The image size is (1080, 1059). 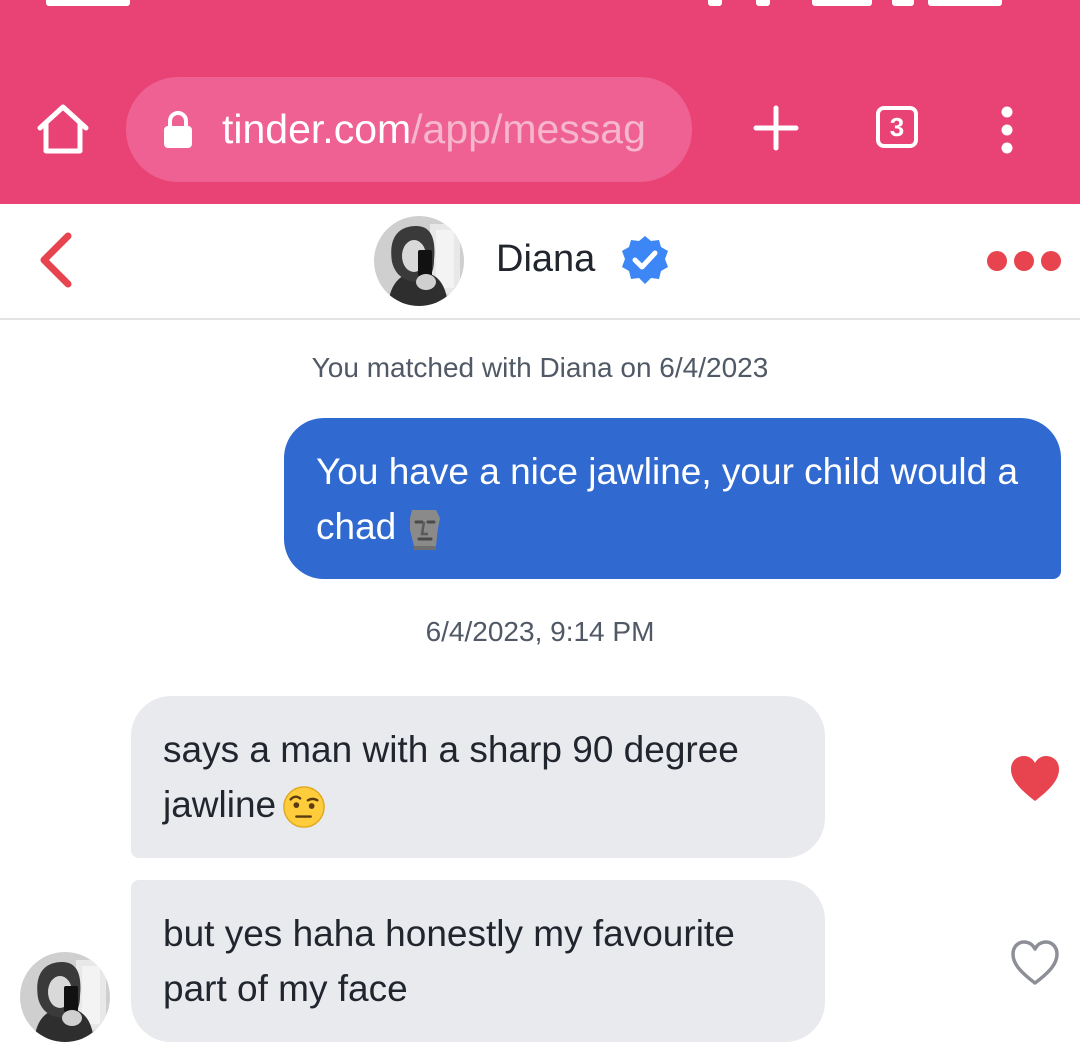 What do you see at coordinates (1035, 779) in the screenshot?
I see `heart-filled-icon` at bounding box center [1035, 779].